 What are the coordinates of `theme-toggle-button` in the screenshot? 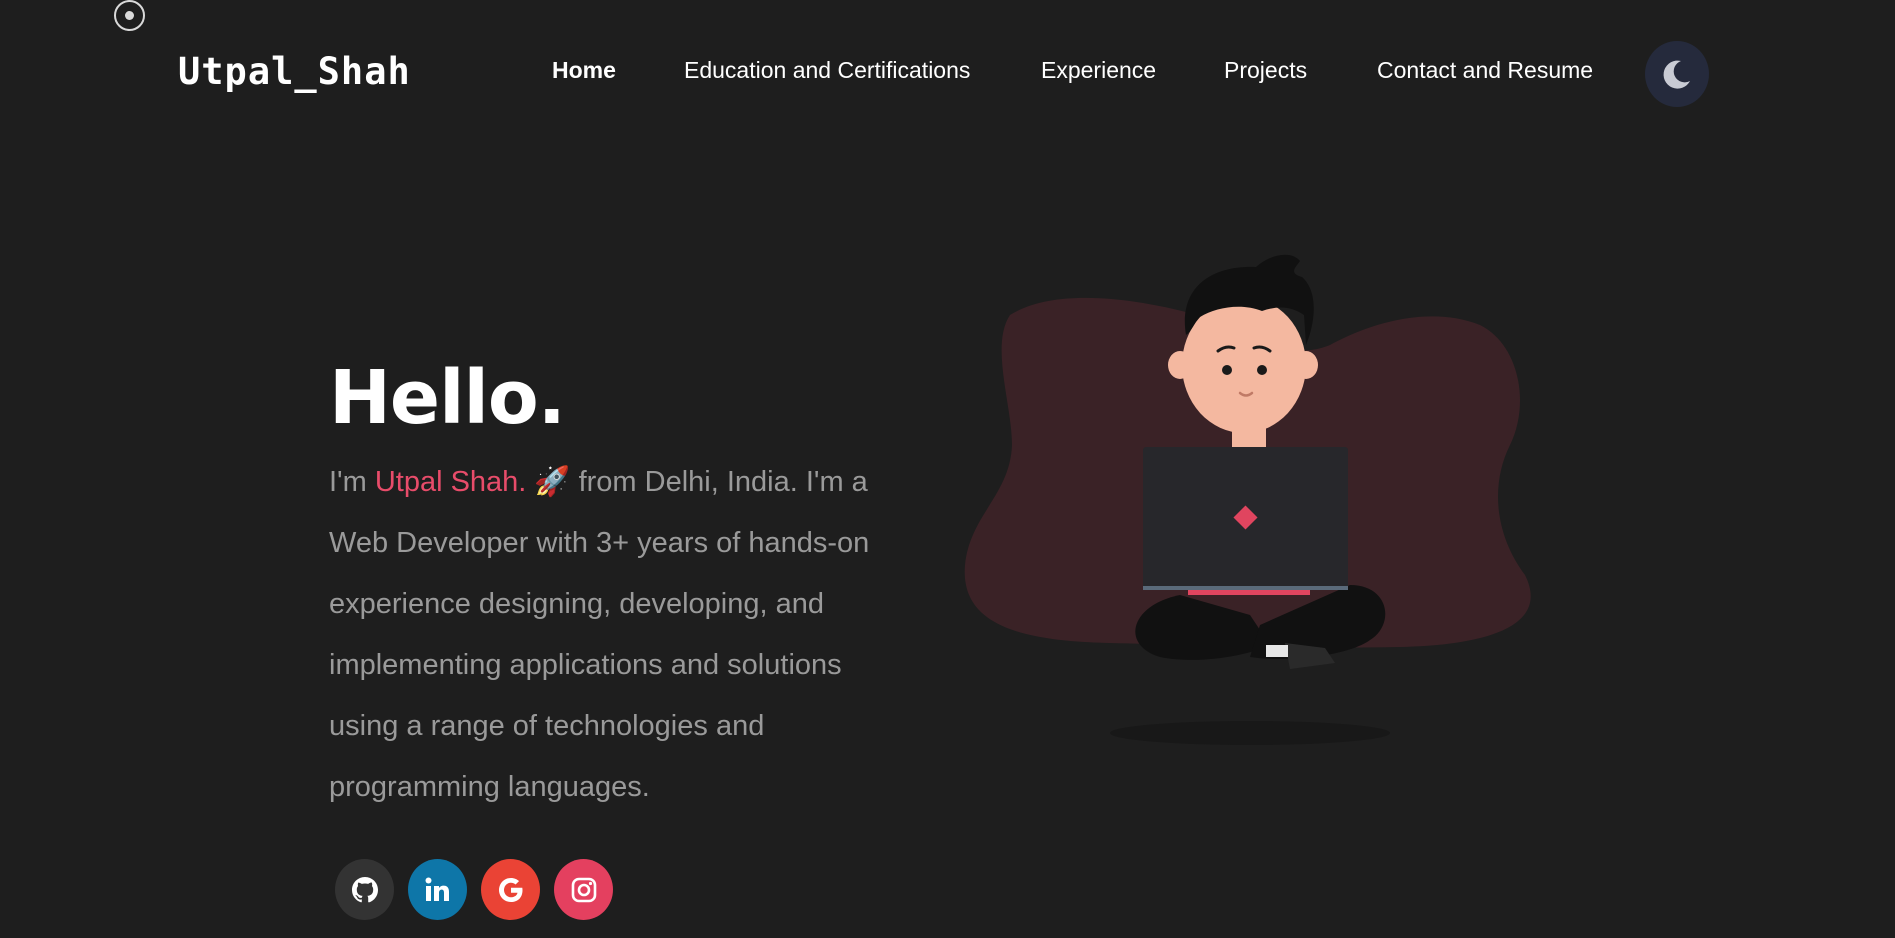 It's located at (1677, 74).